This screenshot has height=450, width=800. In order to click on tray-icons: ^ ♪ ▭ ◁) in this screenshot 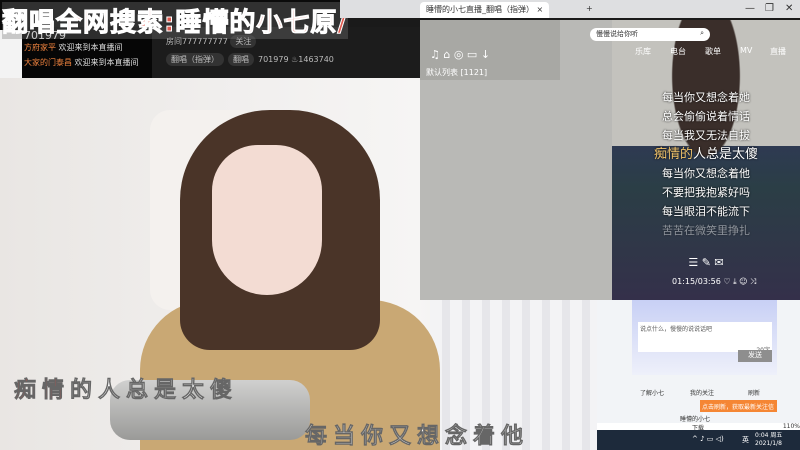, I will do `click(708, 439)`.